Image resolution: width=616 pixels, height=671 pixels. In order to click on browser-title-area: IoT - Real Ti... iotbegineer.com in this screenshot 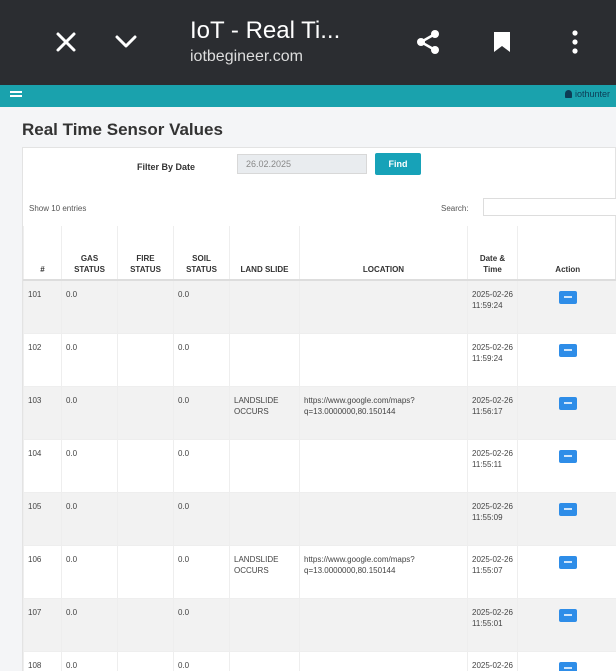, I will do `click(290, 42)`.